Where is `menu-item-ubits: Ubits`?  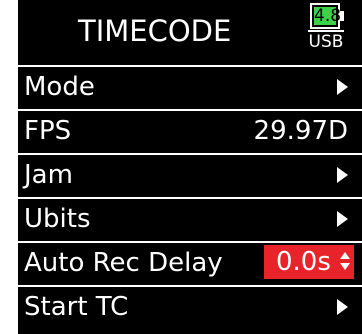
menu-item-ubits: Ubits is located at coordinates (190, 217).